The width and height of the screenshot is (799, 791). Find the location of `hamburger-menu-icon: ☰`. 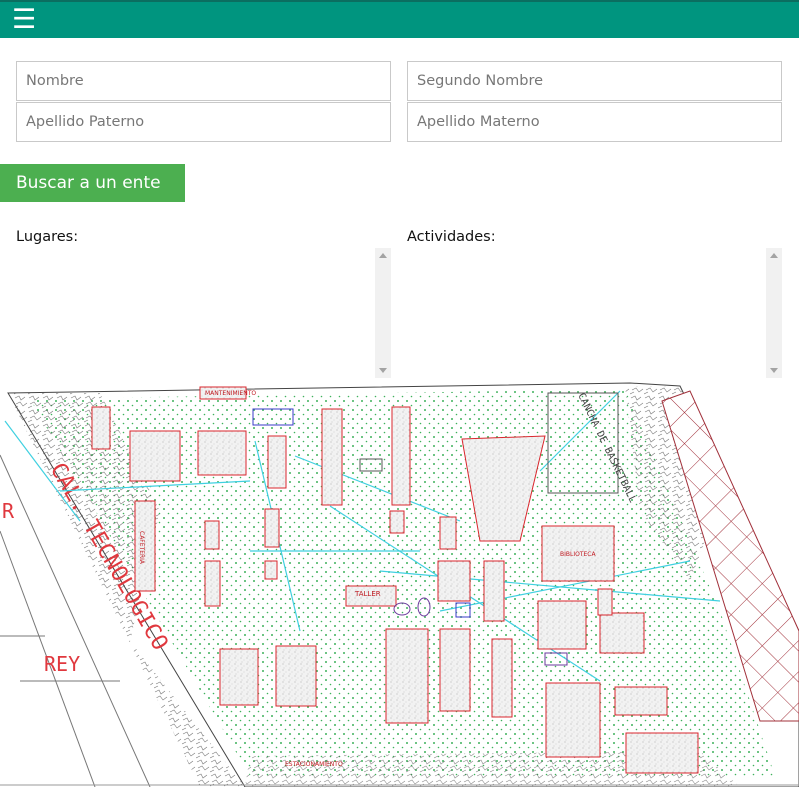

hamburger-menu-icon: ☰ is located at coordinates (27, 20).